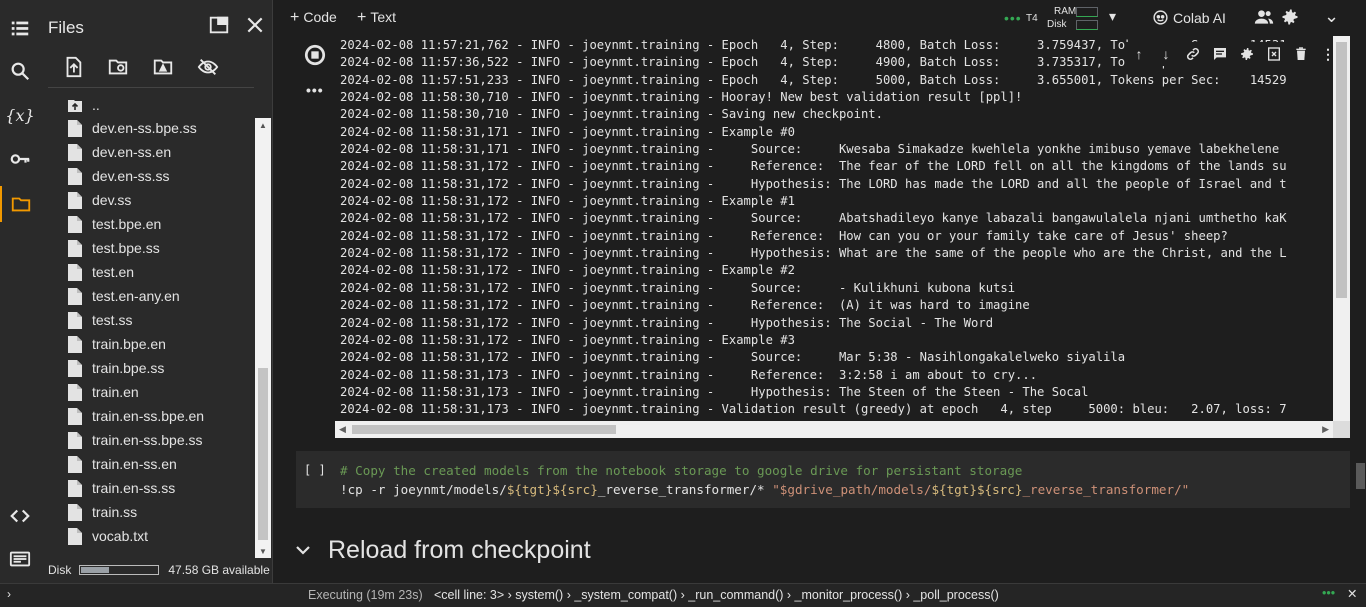 This screenshot has height=607, width=1366. What do you see at coordinates (219, 570) in the screenshot?
I see `disk-available: 47.58 GB available` at bounding box center [219, 570].